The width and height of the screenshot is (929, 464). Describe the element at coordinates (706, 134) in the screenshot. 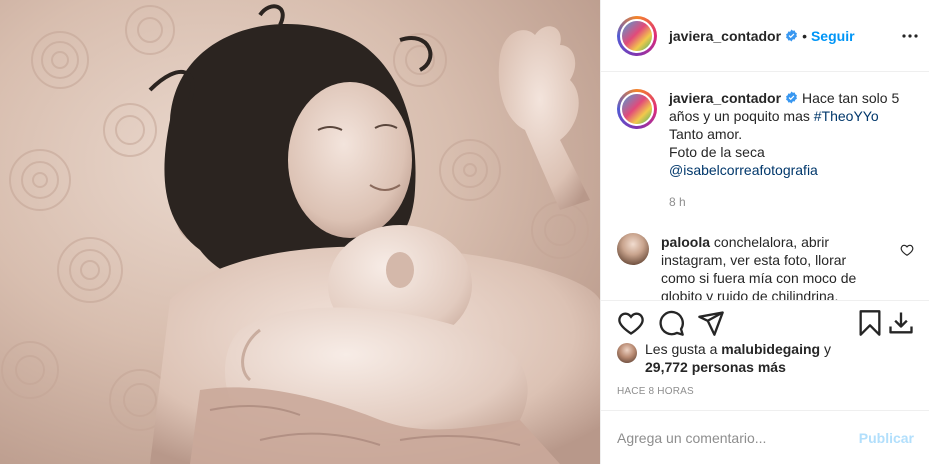

I see `caption-line-2: Tanto amor.` at that location.